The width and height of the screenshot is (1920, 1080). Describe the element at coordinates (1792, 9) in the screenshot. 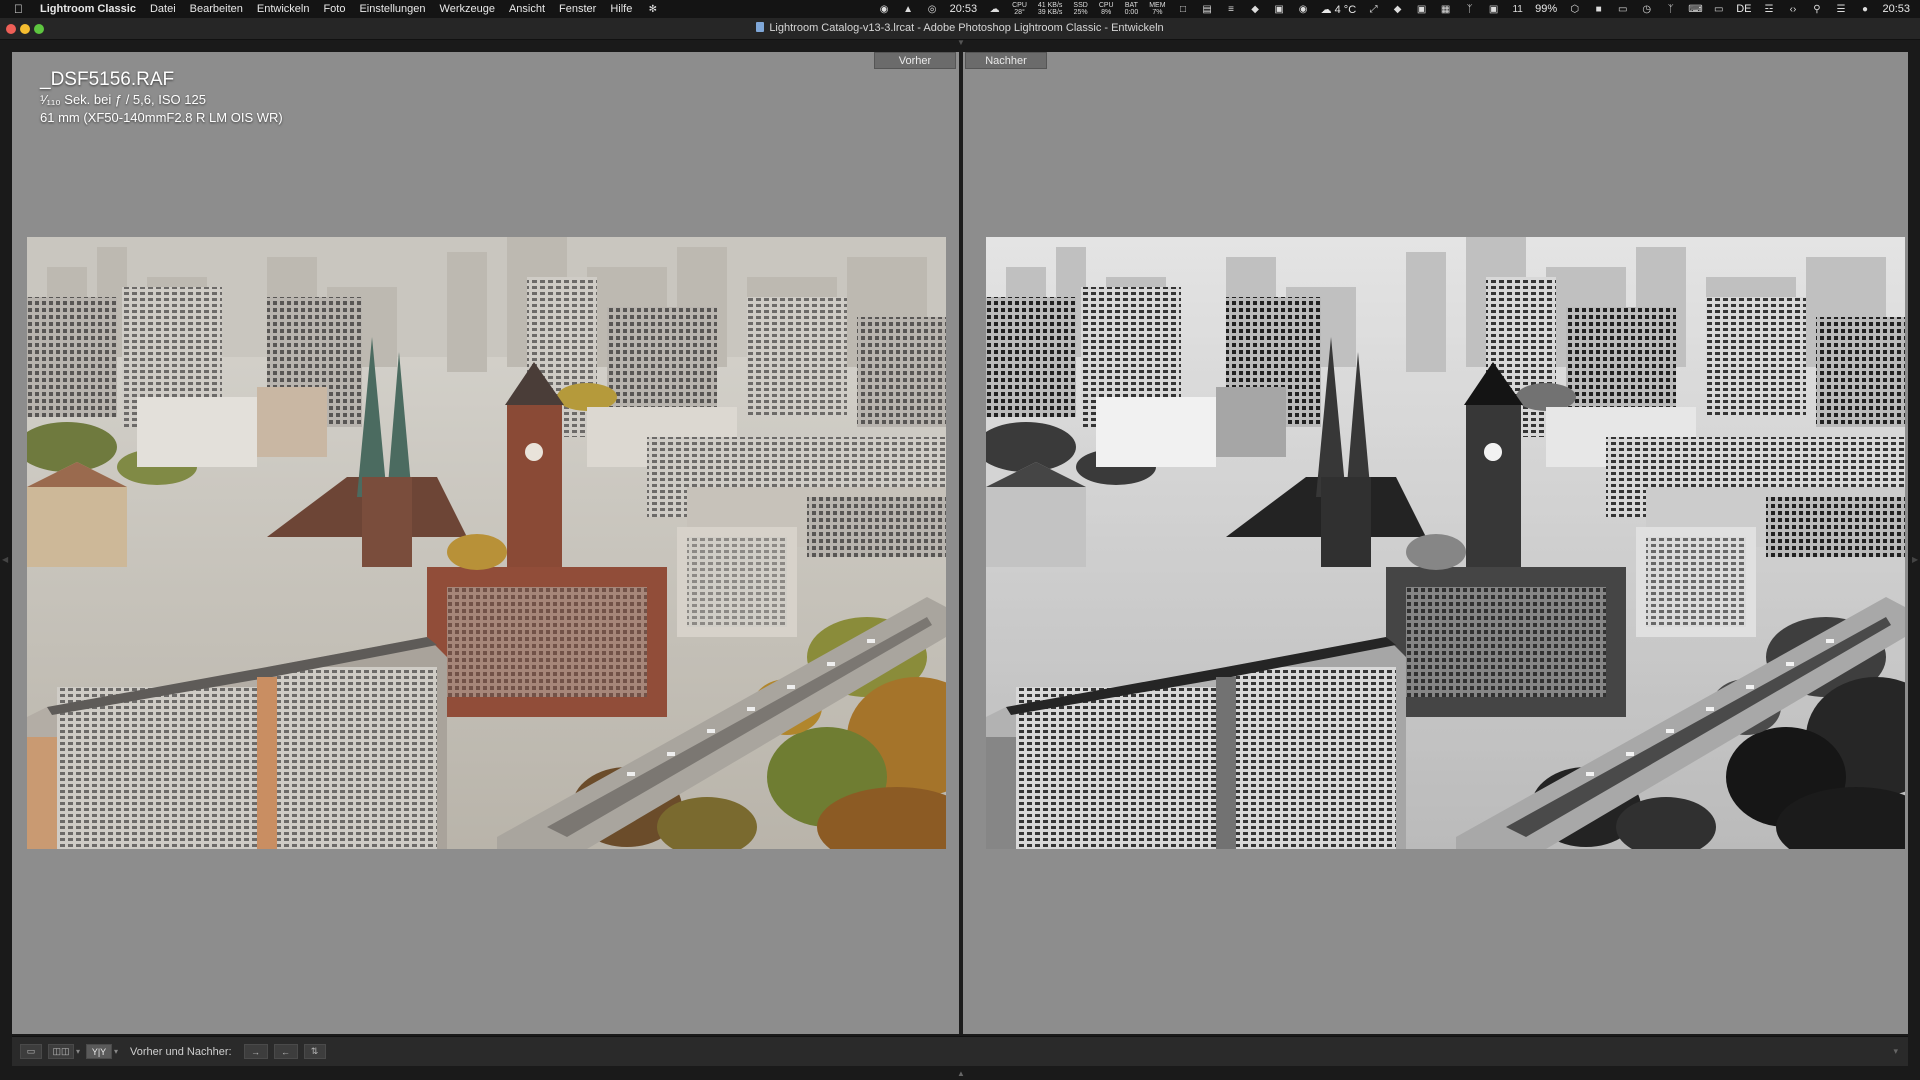

I see `code-icon: ‹›` at that location.